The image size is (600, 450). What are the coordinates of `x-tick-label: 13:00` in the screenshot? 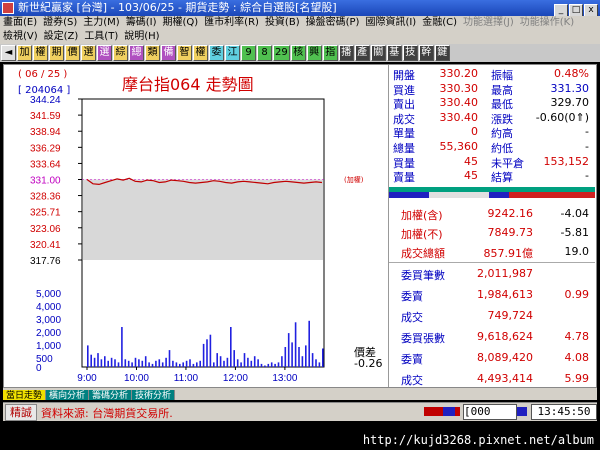 It's located at (284, 378).